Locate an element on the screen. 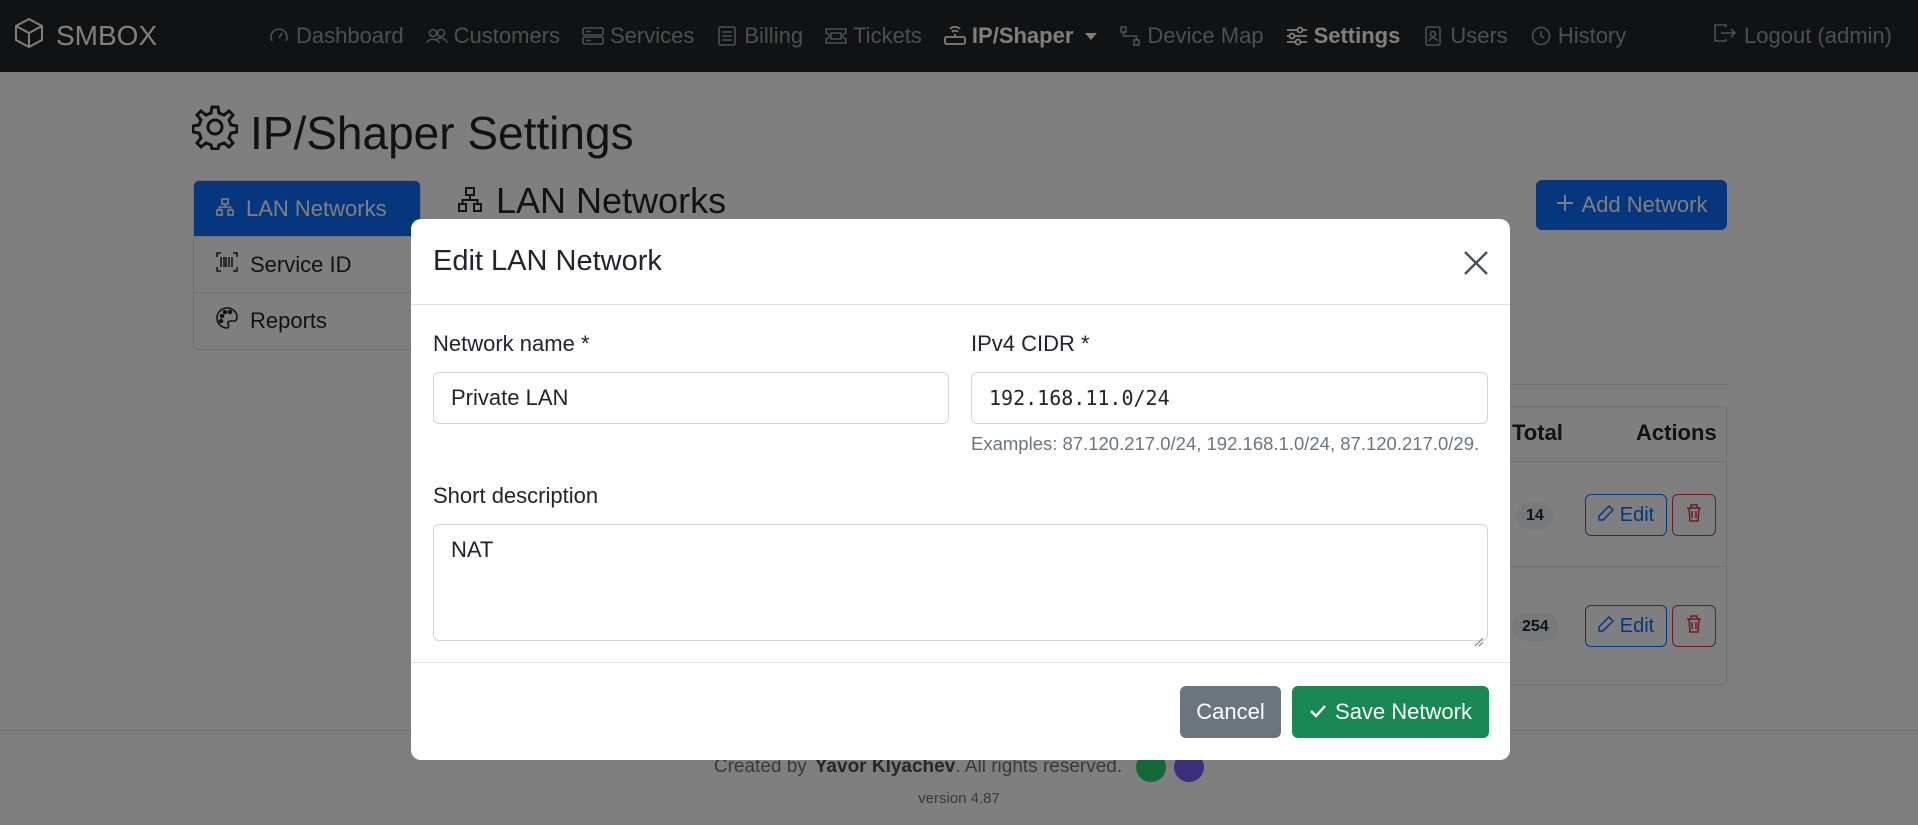 The image size is (1918, 825). short-description-field: NAT is located at coordinates (960, 585).